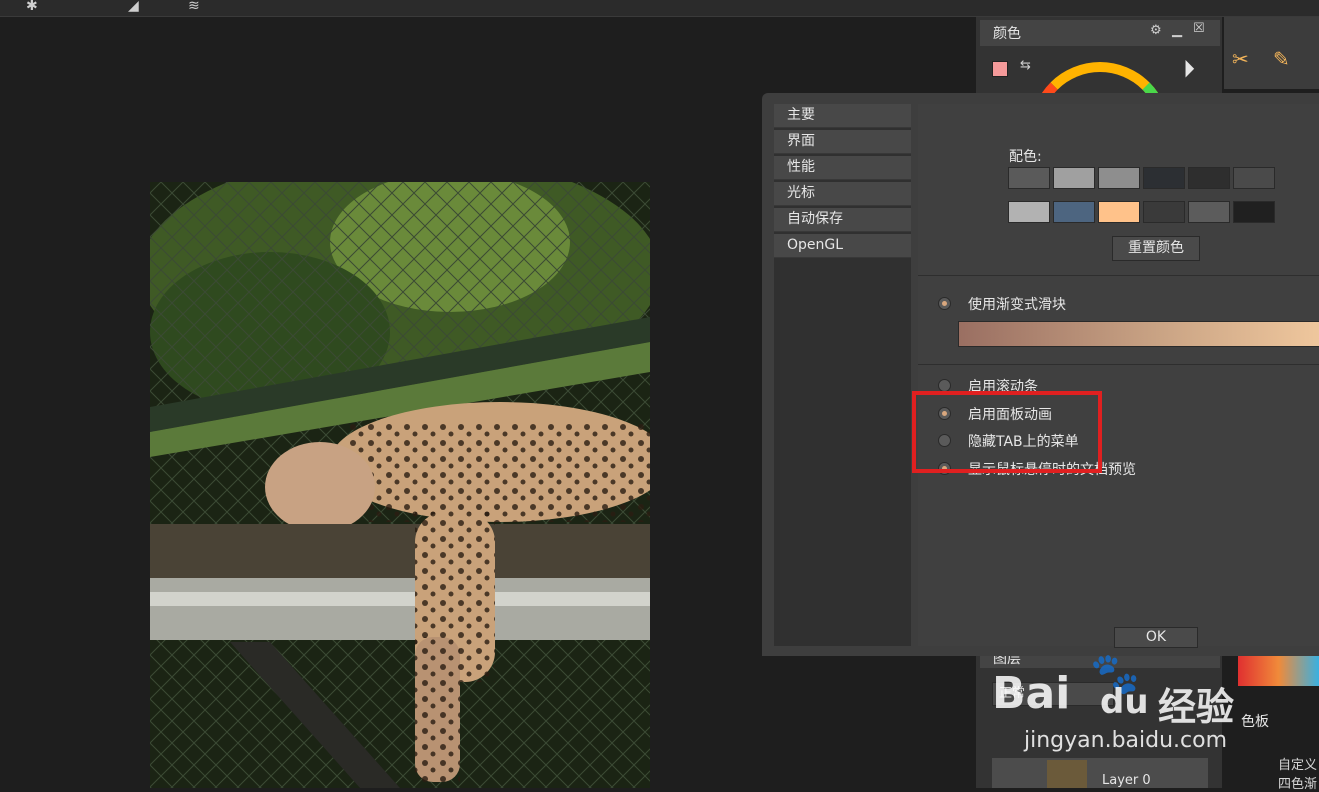 The height and width of the screenshot is (792, 1319). What do you see at coordinates (842, 142) in the screenshot?
I see `nav-item-interface: 界面` at bounding box center [842, 142].